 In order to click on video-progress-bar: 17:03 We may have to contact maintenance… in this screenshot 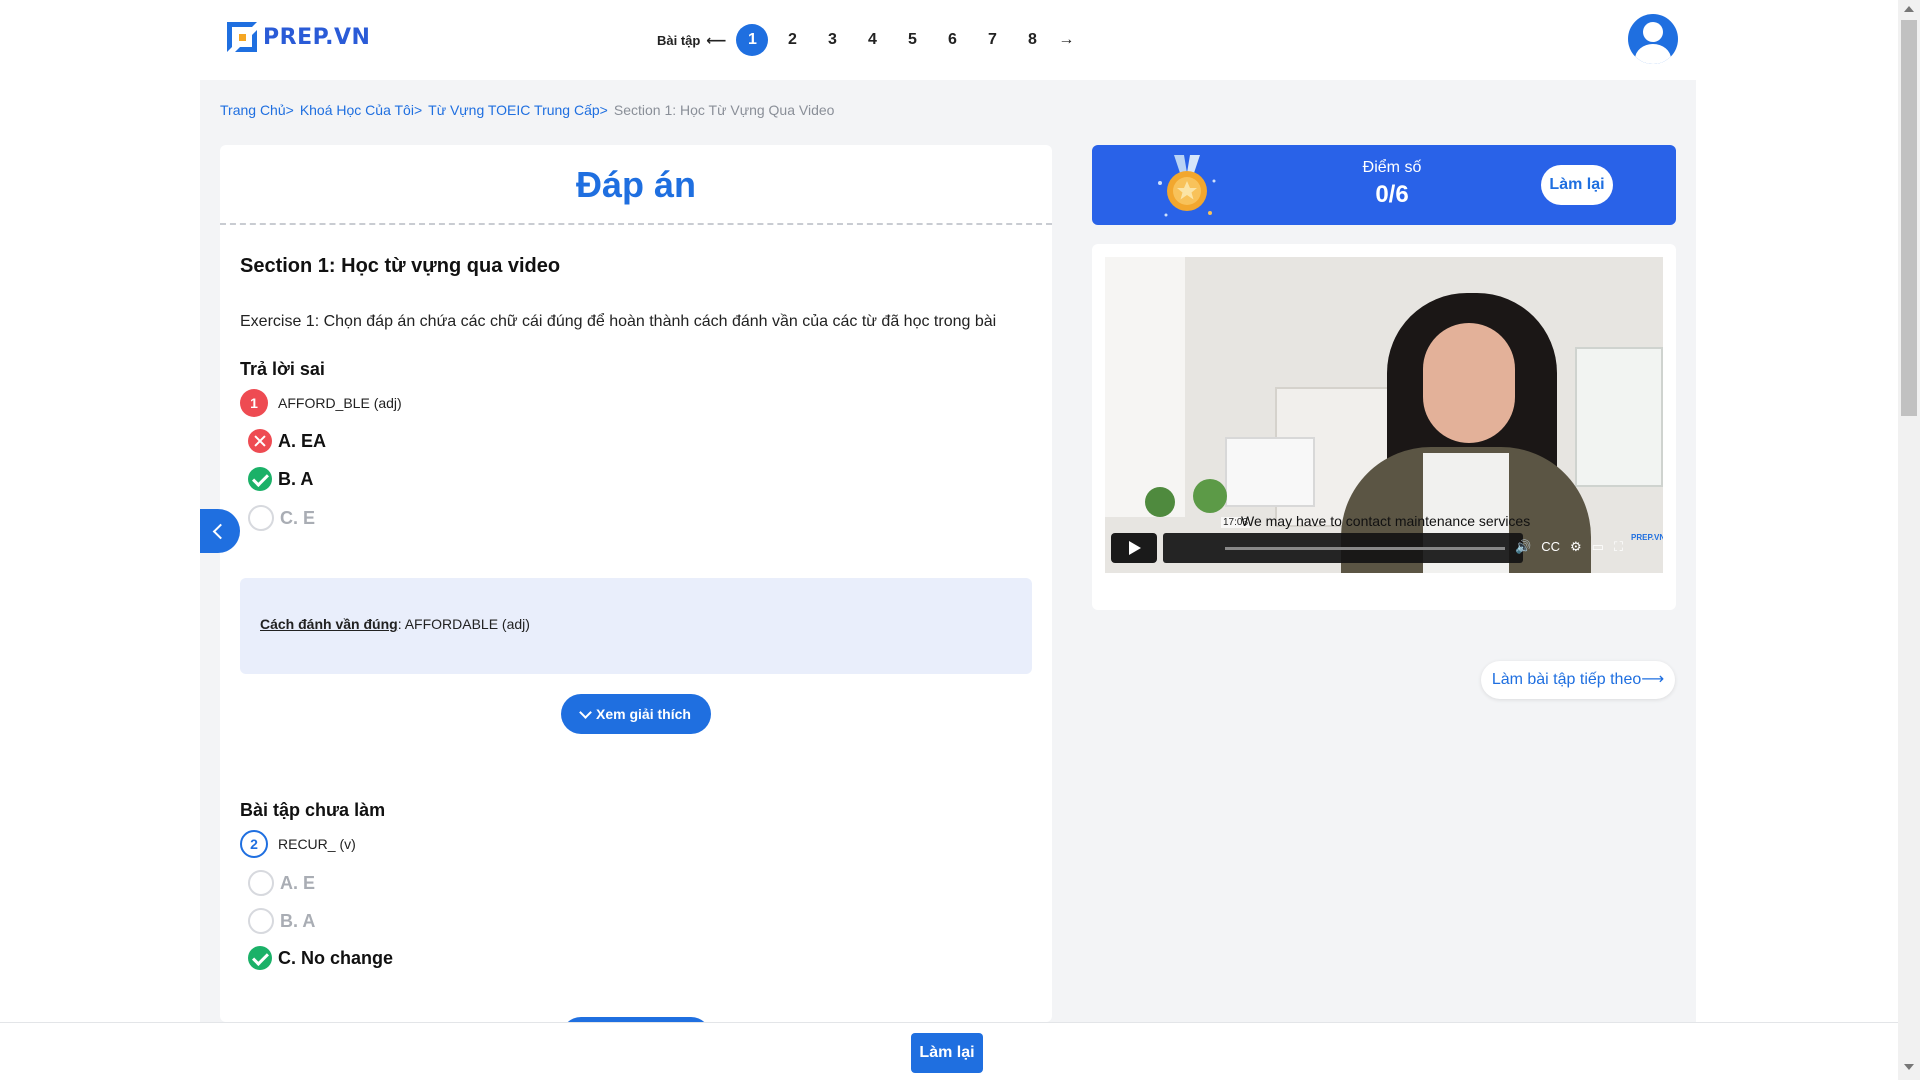, I will do `click(1393, 538)`.